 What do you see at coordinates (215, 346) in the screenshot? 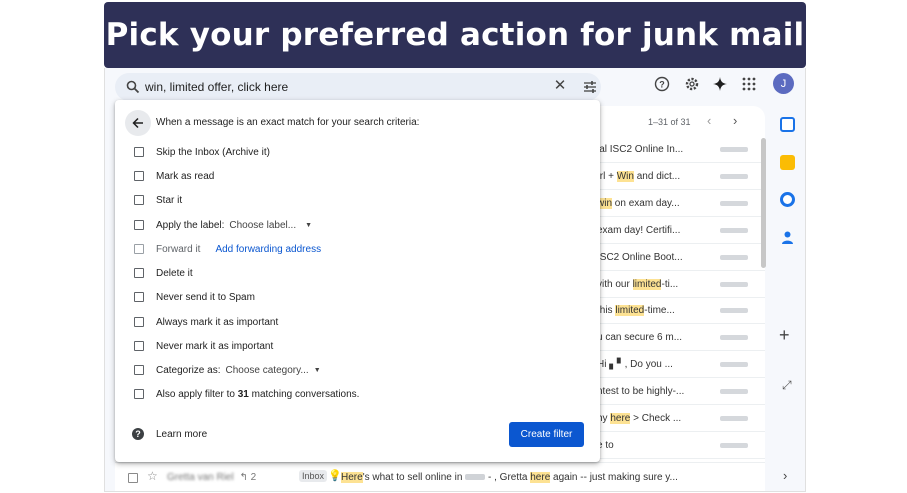
I see `option-label: Never mark it as important` at bounding box center [215, 346].